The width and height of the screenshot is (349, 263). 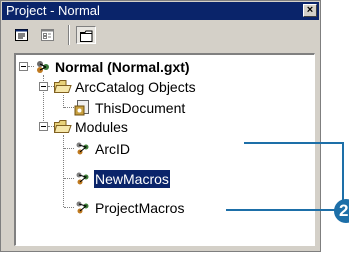 What do you see at coordinates (43, 126) in the screenshot?
I see `modules-collapse-toggle` at bounding box center [43, 126].